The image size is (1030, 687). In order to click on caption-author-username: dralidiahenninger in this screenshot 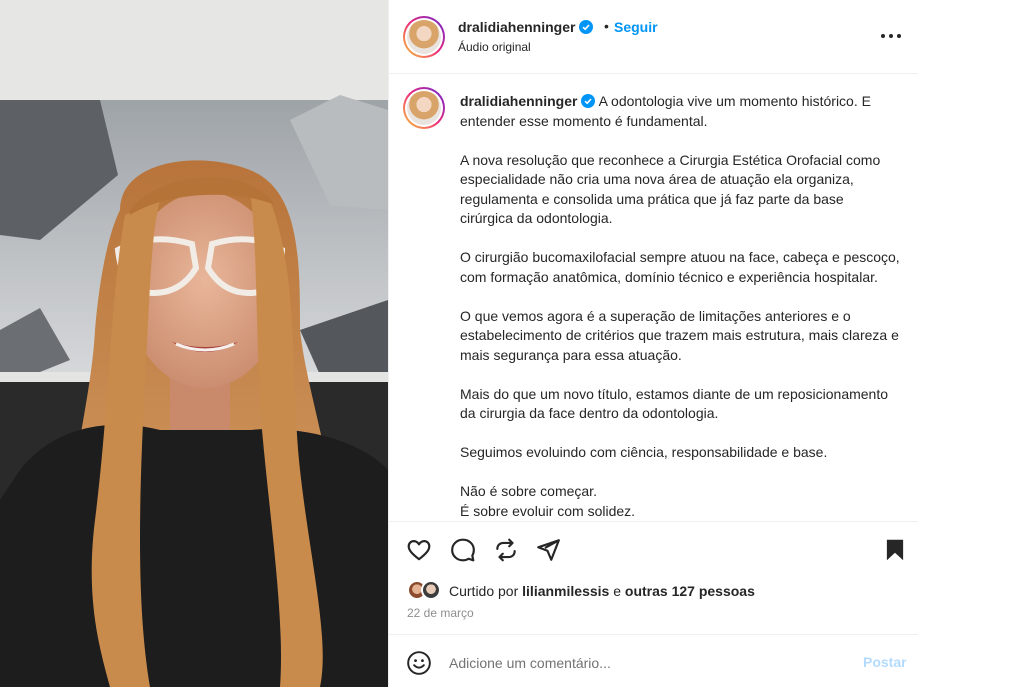, I will do `click(518, 101)`.